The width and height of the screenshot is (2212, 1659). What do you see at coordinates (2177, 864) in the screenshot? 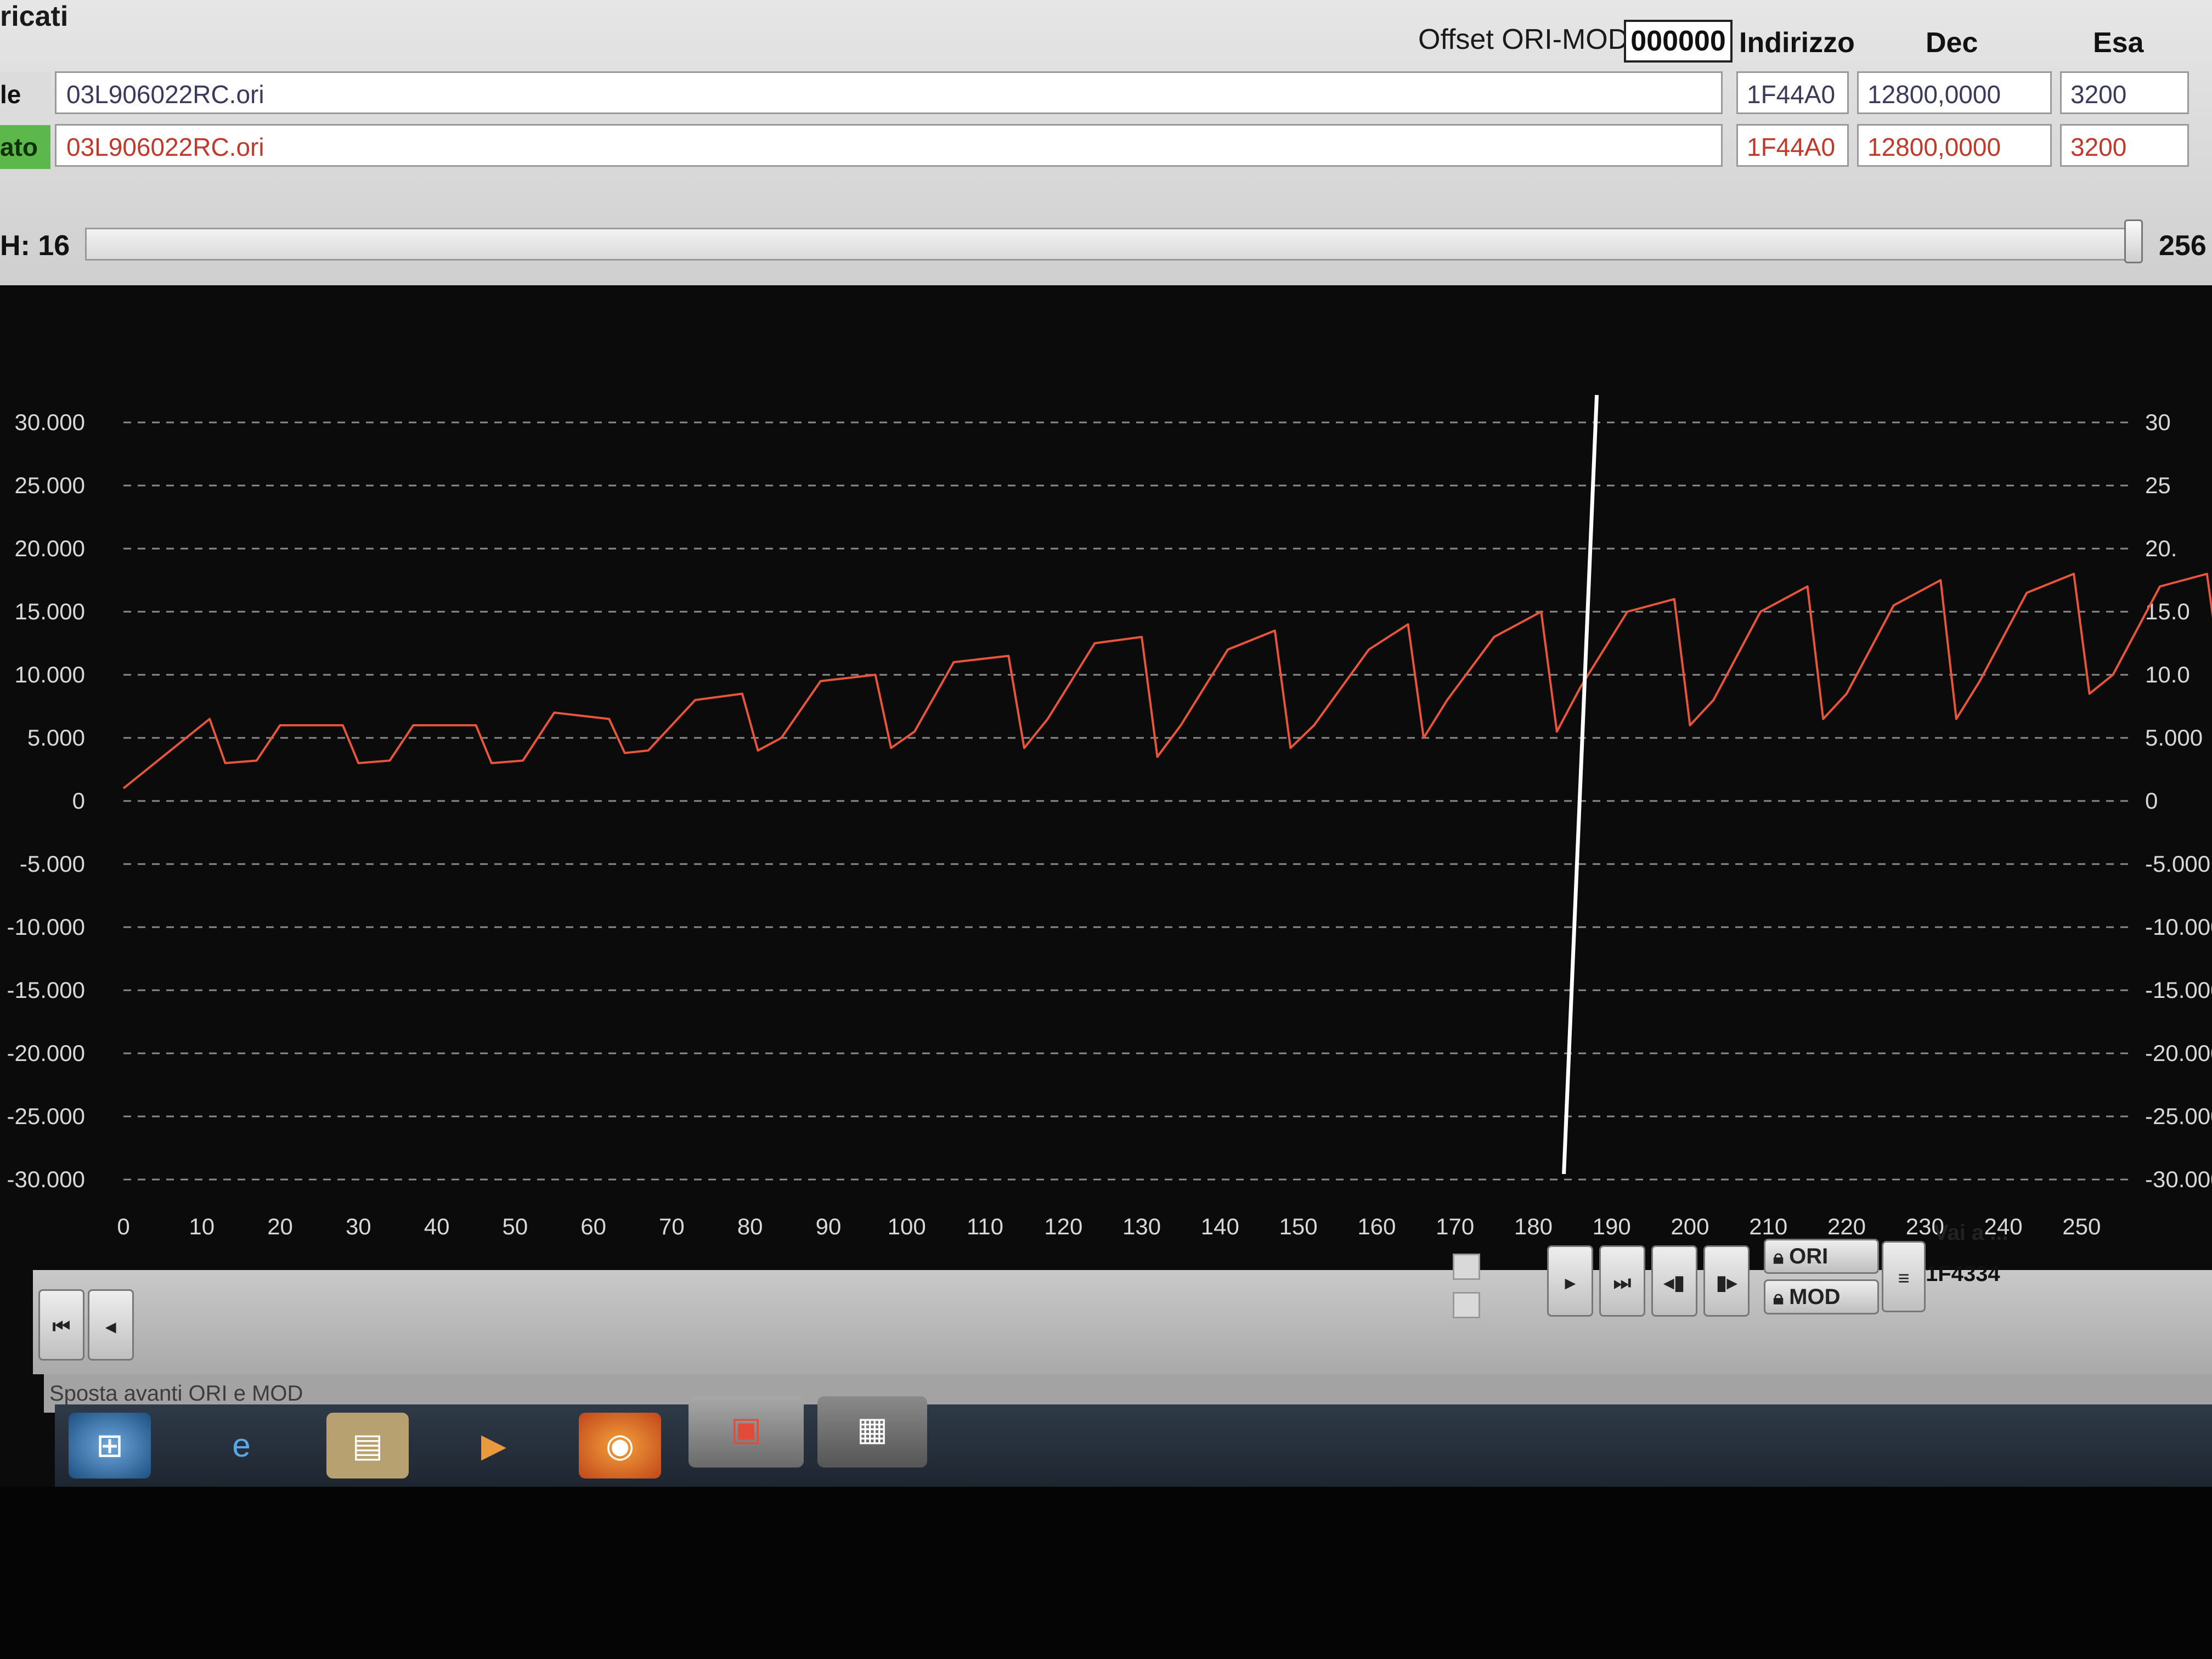
I see `y-tick-label-right: -5.000` at bounding box center [2177, 864].